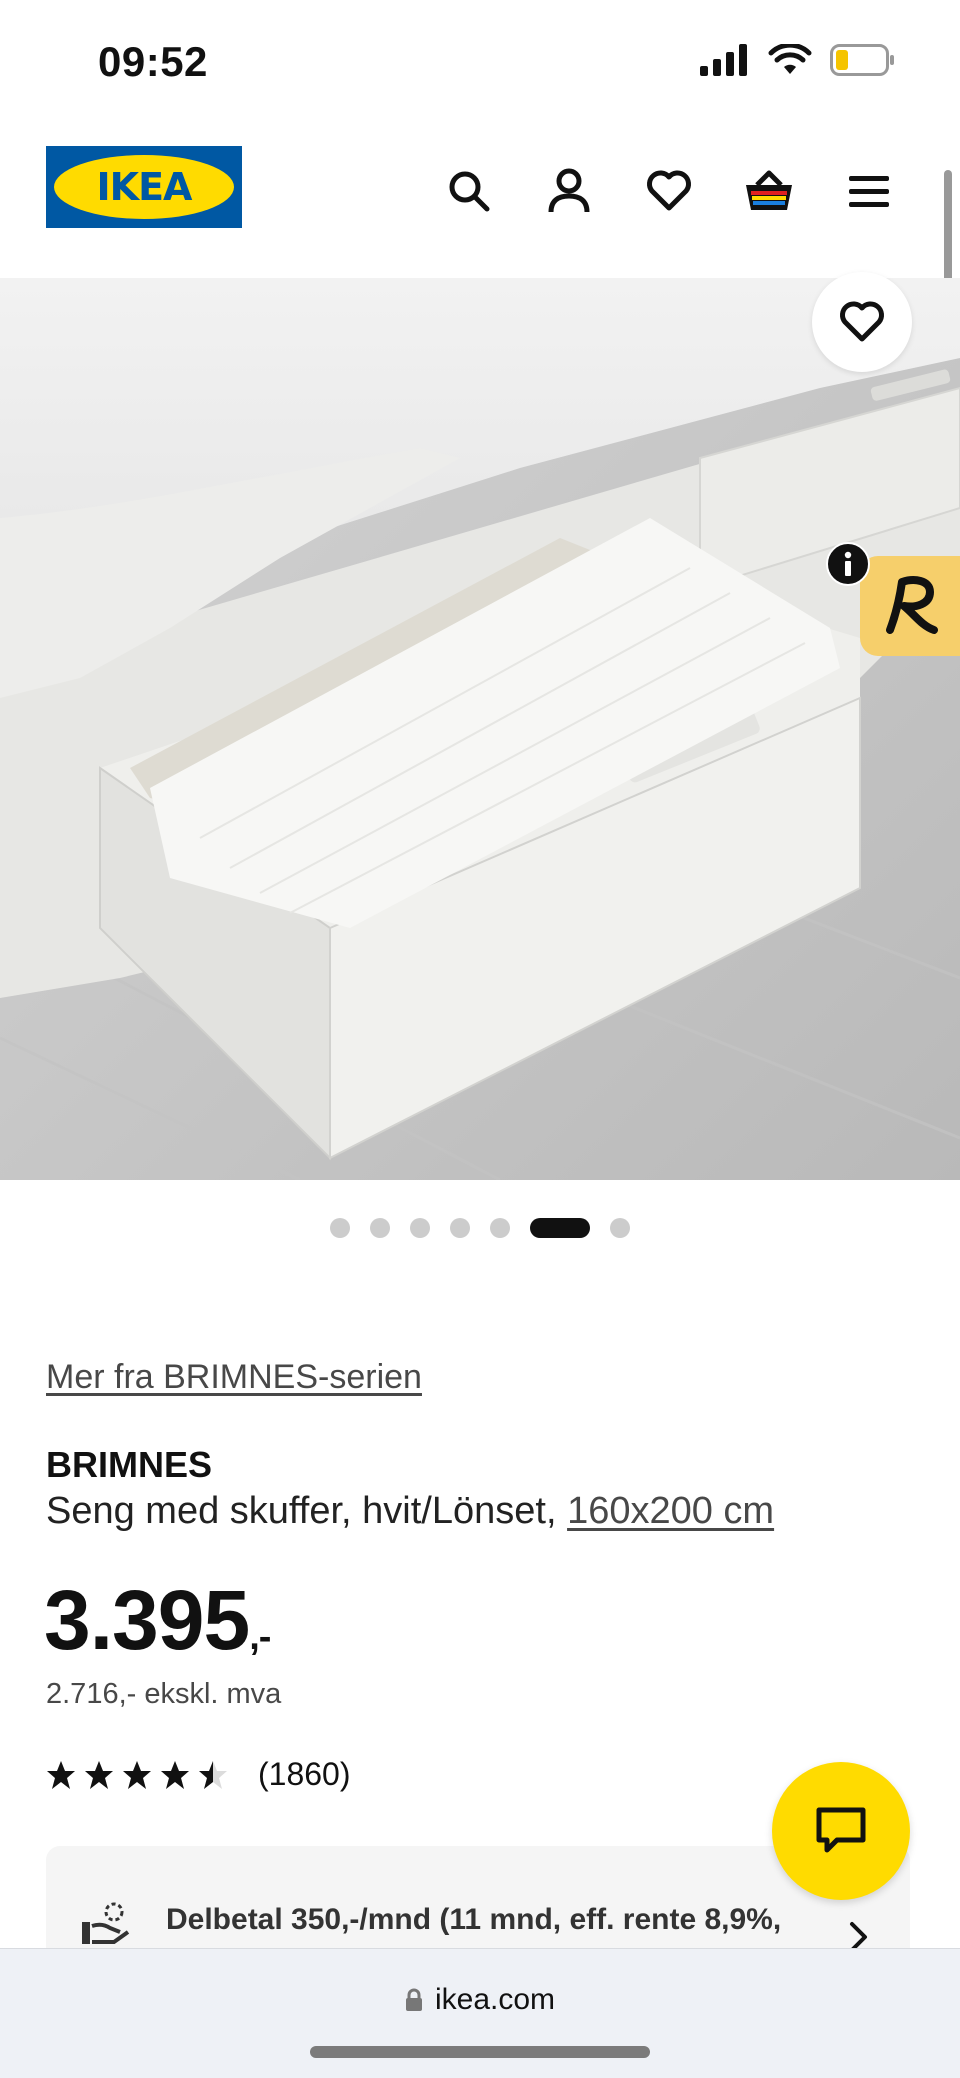  I want to click on account-icon, so click(569, 190).